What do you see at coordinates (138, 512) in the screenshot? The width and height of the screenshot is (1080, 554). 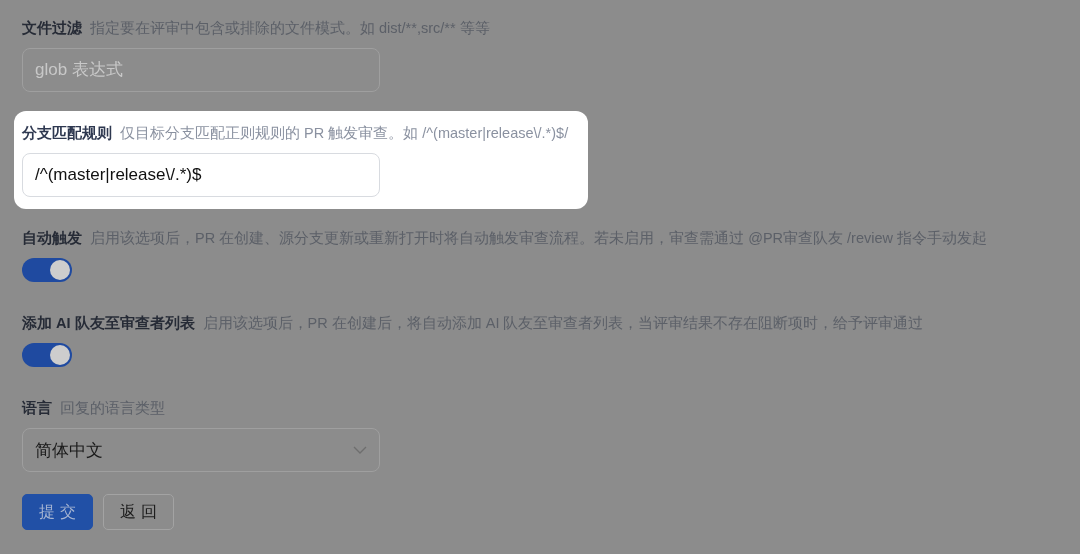 I see `back-button: 返 回` at bounding box center [138, 512].